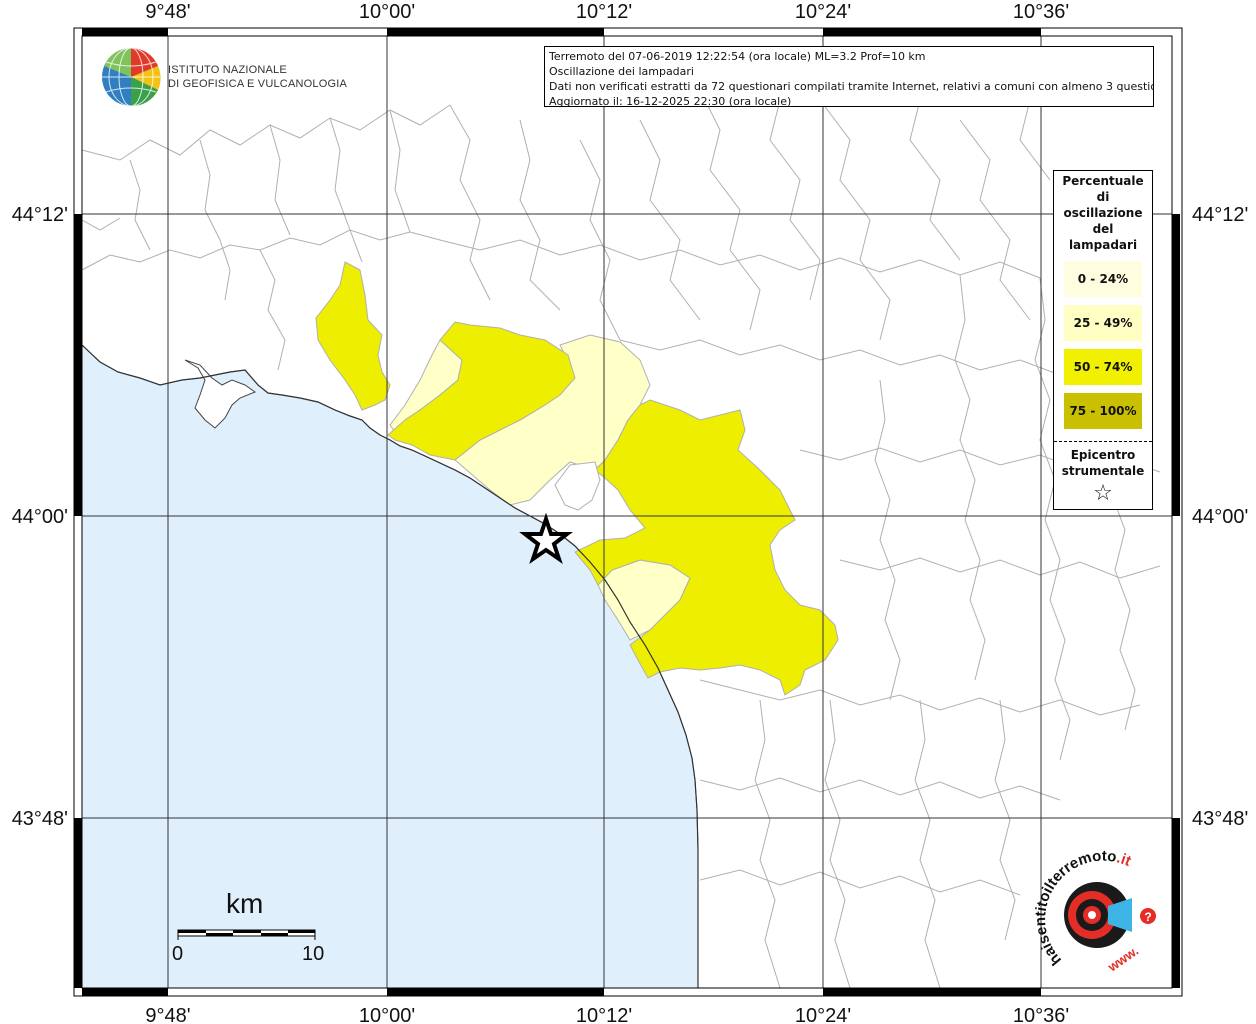 Image resolution: width=1256 pixels, height=1024 pixels. What do you see at coordinates (1103, 455) in the screenshot?
I see `legend-epicenter-line: Epicentro` at bounding box center [1103, 455].